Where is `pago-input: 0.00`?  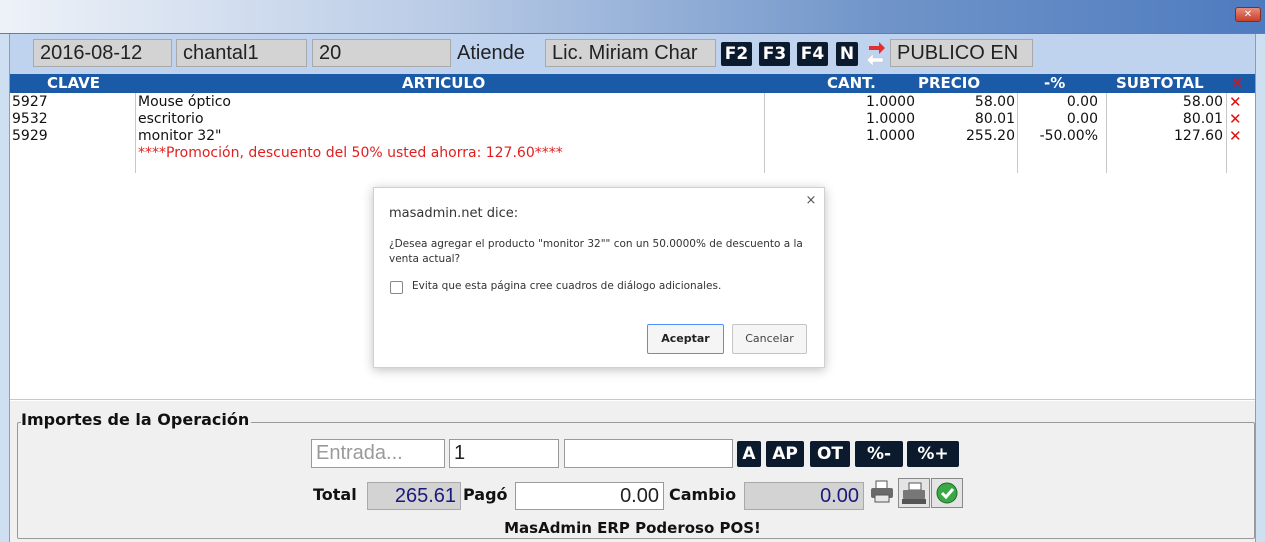 pago-input: 0.00 is located at coordinates (589, 496).